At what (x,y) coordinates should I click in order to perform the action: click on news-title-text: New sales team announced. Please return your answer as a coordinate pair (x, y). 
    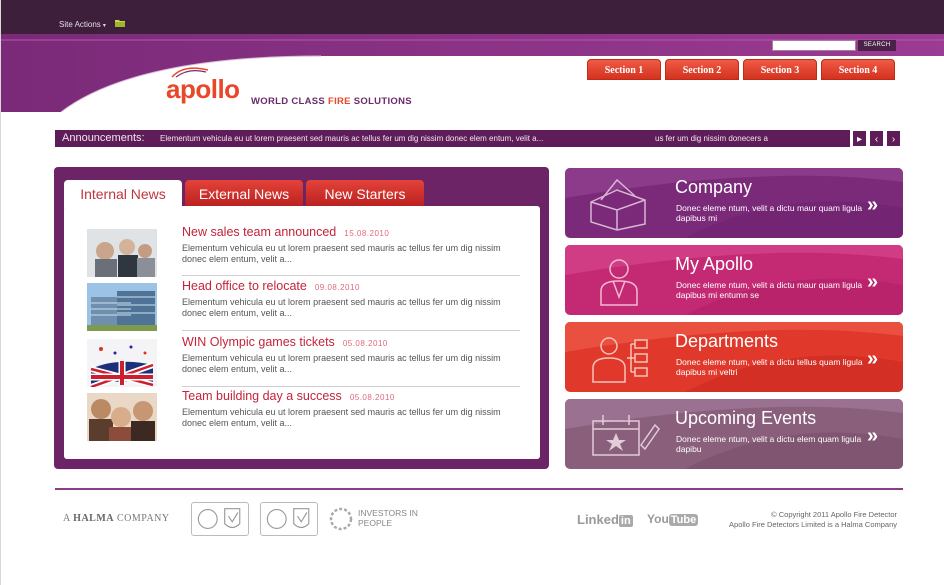
    Looking at the image, I should click on (259, 232).